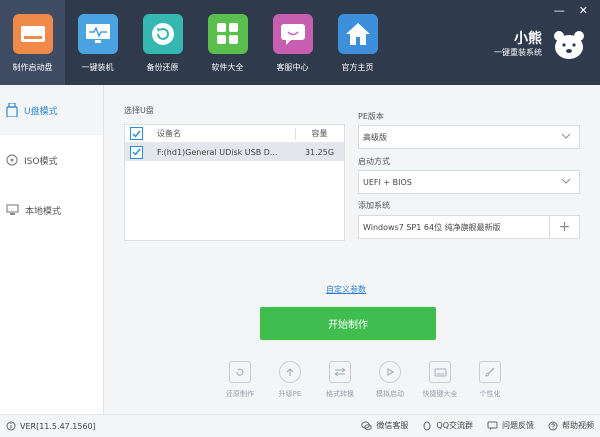 This screenshot has width=600, height=437. Describe the element at coordinates (357, 67) in the screenshot. I see `nav-label: 官方主页` at that location.